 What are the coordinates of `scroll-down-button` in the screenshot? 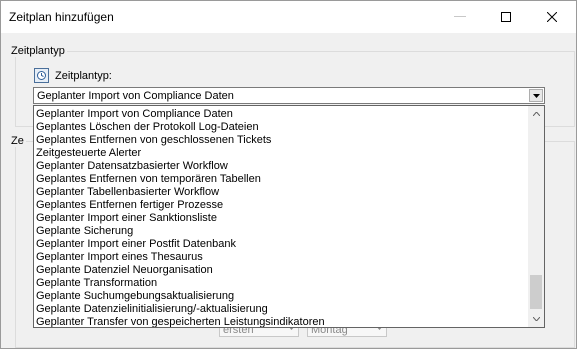 It's located at (536, 319).